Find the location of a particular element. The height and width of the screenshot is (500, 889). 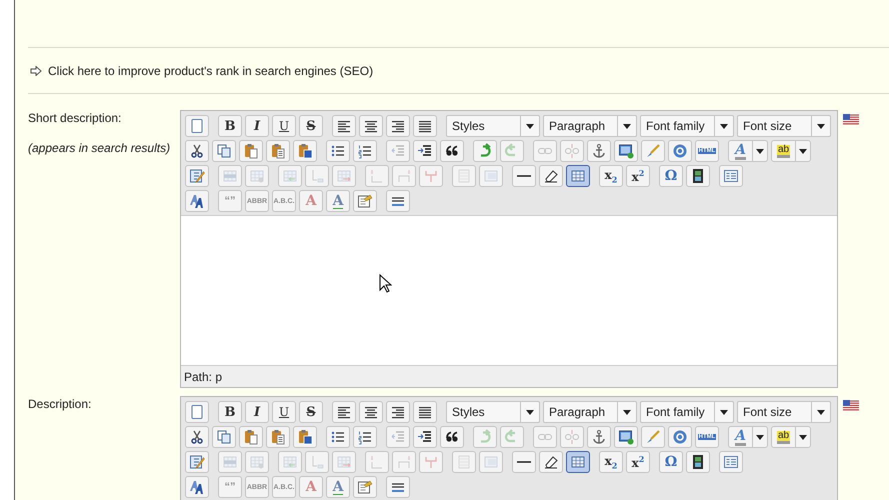

edit-page-icon is located at coordinates (197, 462).